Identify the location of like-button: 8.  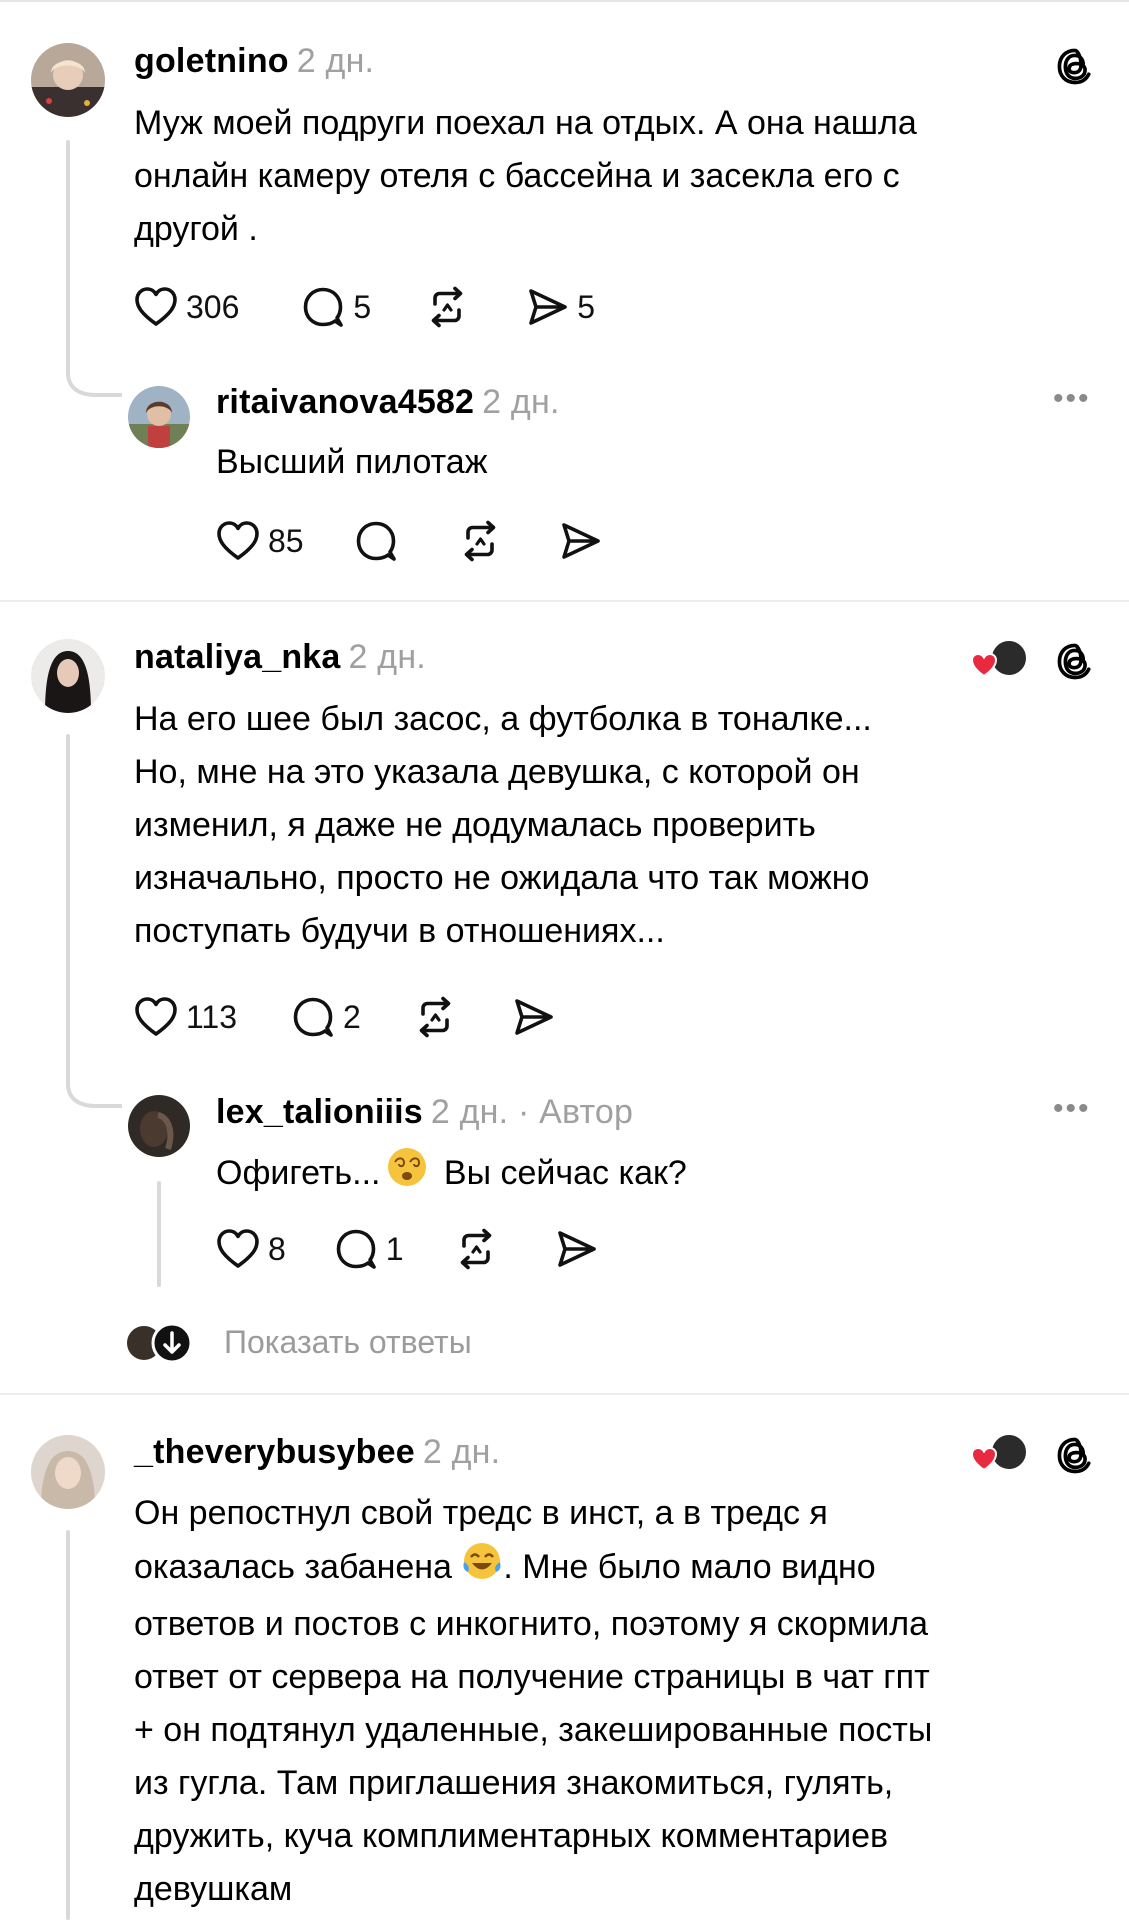
(250, 1249).